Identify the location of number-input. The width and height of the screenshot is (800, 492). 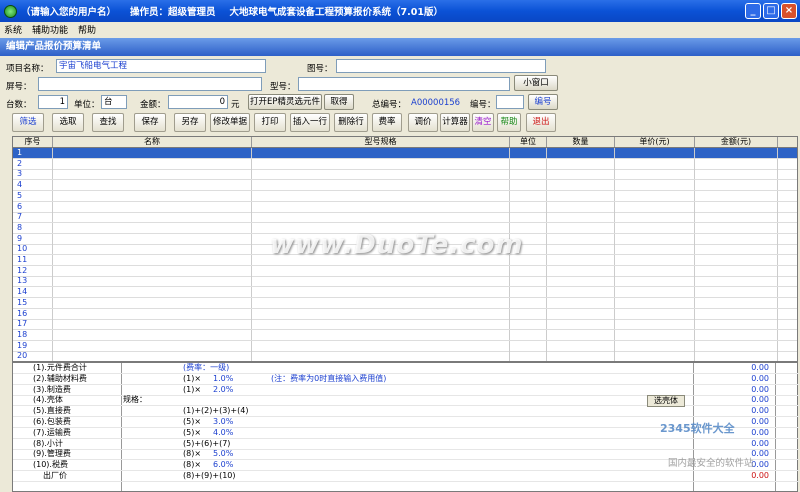
(510, 102).